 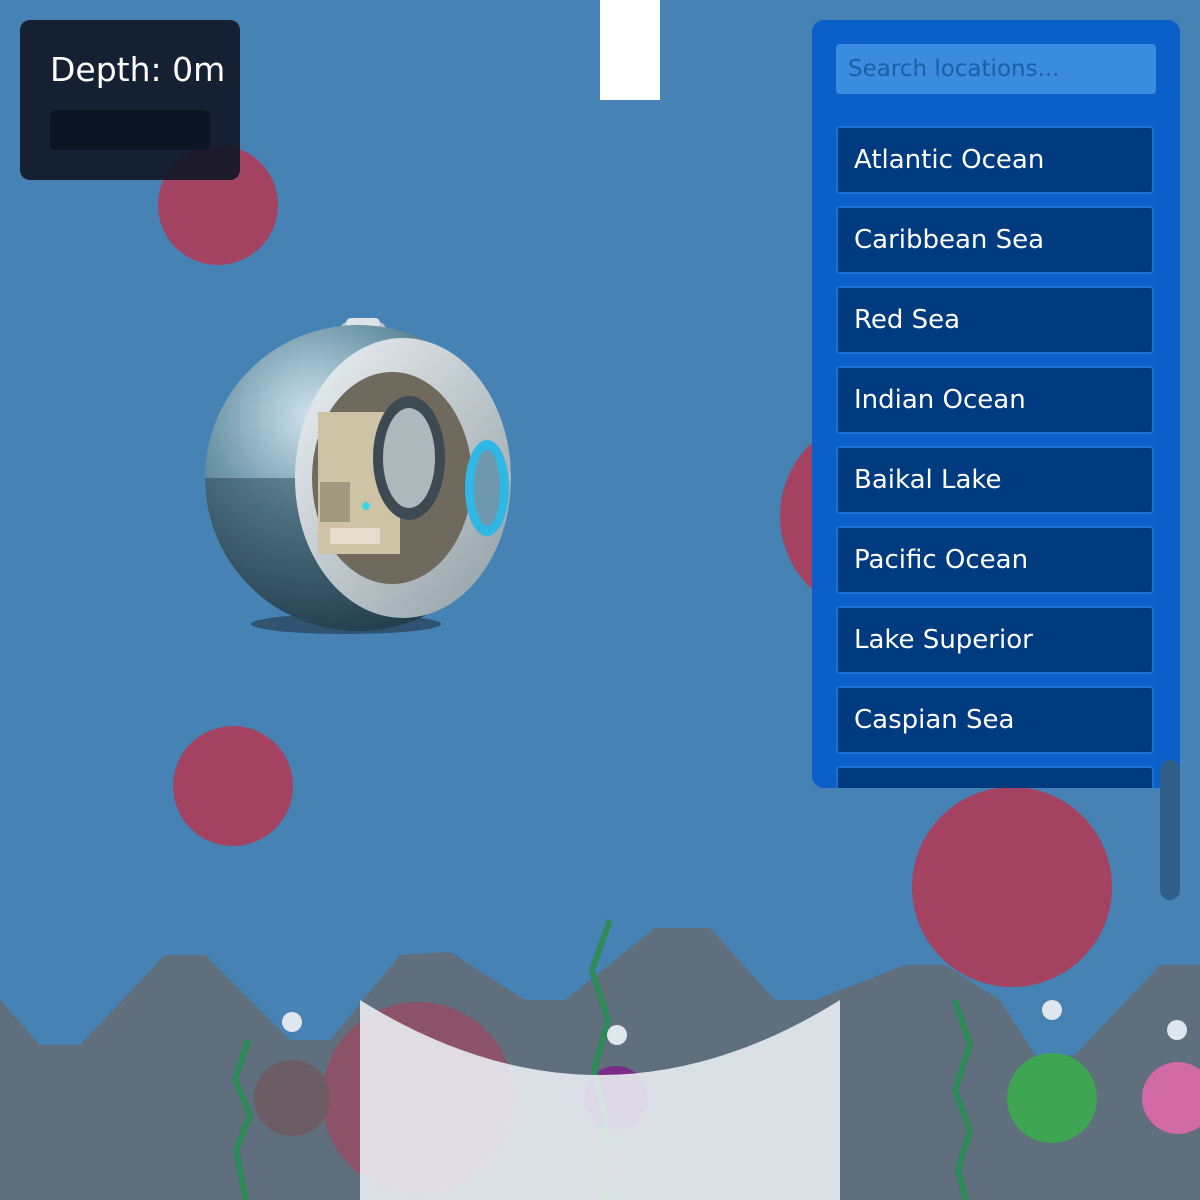 I want to click on location-button: Caribbean Sea, so click(x=995, y=240).